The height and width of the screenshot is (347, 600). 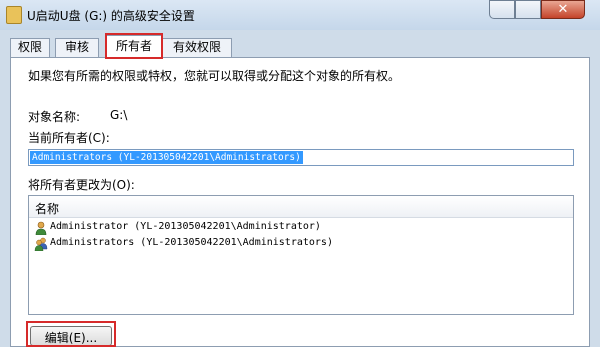 I want to click on title-bar: U启动U盘 (G:) 的高级安全设置 ✕, so click(x=300, y=15).